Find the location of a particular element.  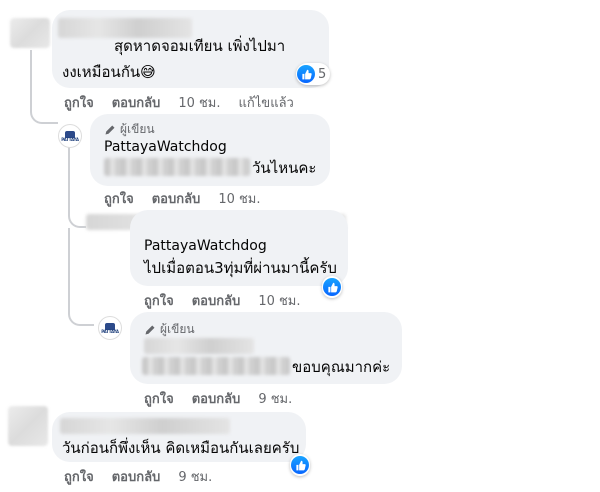

edited-label: แก้ไขแล้ว is located at coordinates (266, 102).